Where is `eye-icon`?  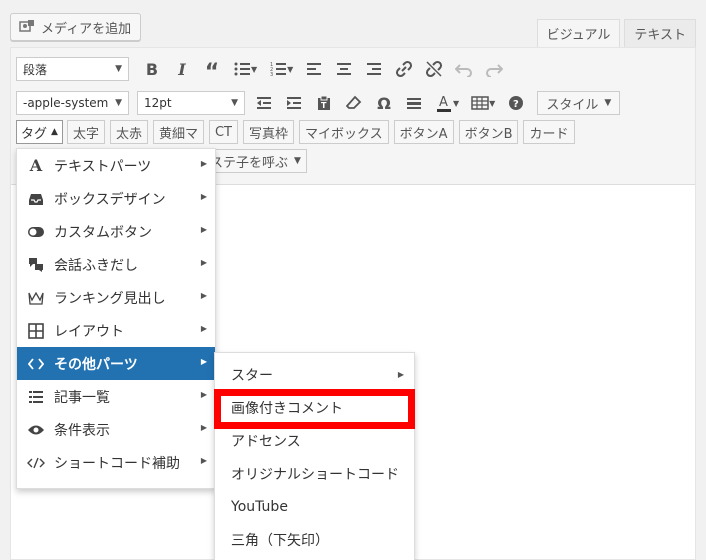 eye-icon is located at coordinates (36, 430).